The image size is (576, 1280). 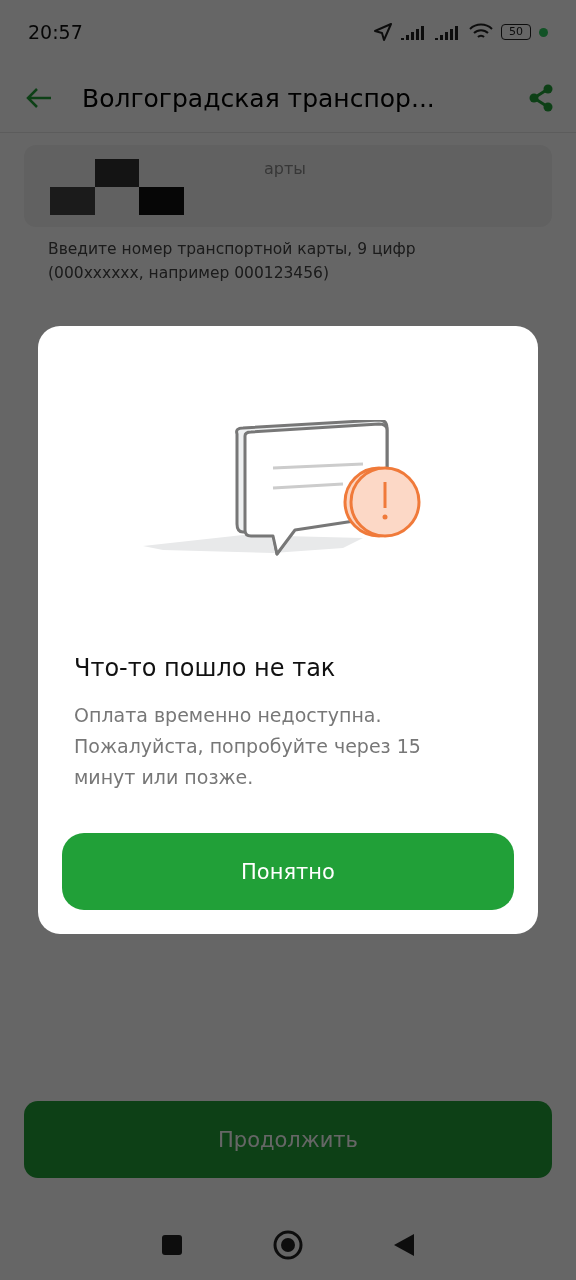 What do you see at coordinates (172, 1245) in the screenshot?
I see `square-nav-icon` at bounding box center [172, 1245].